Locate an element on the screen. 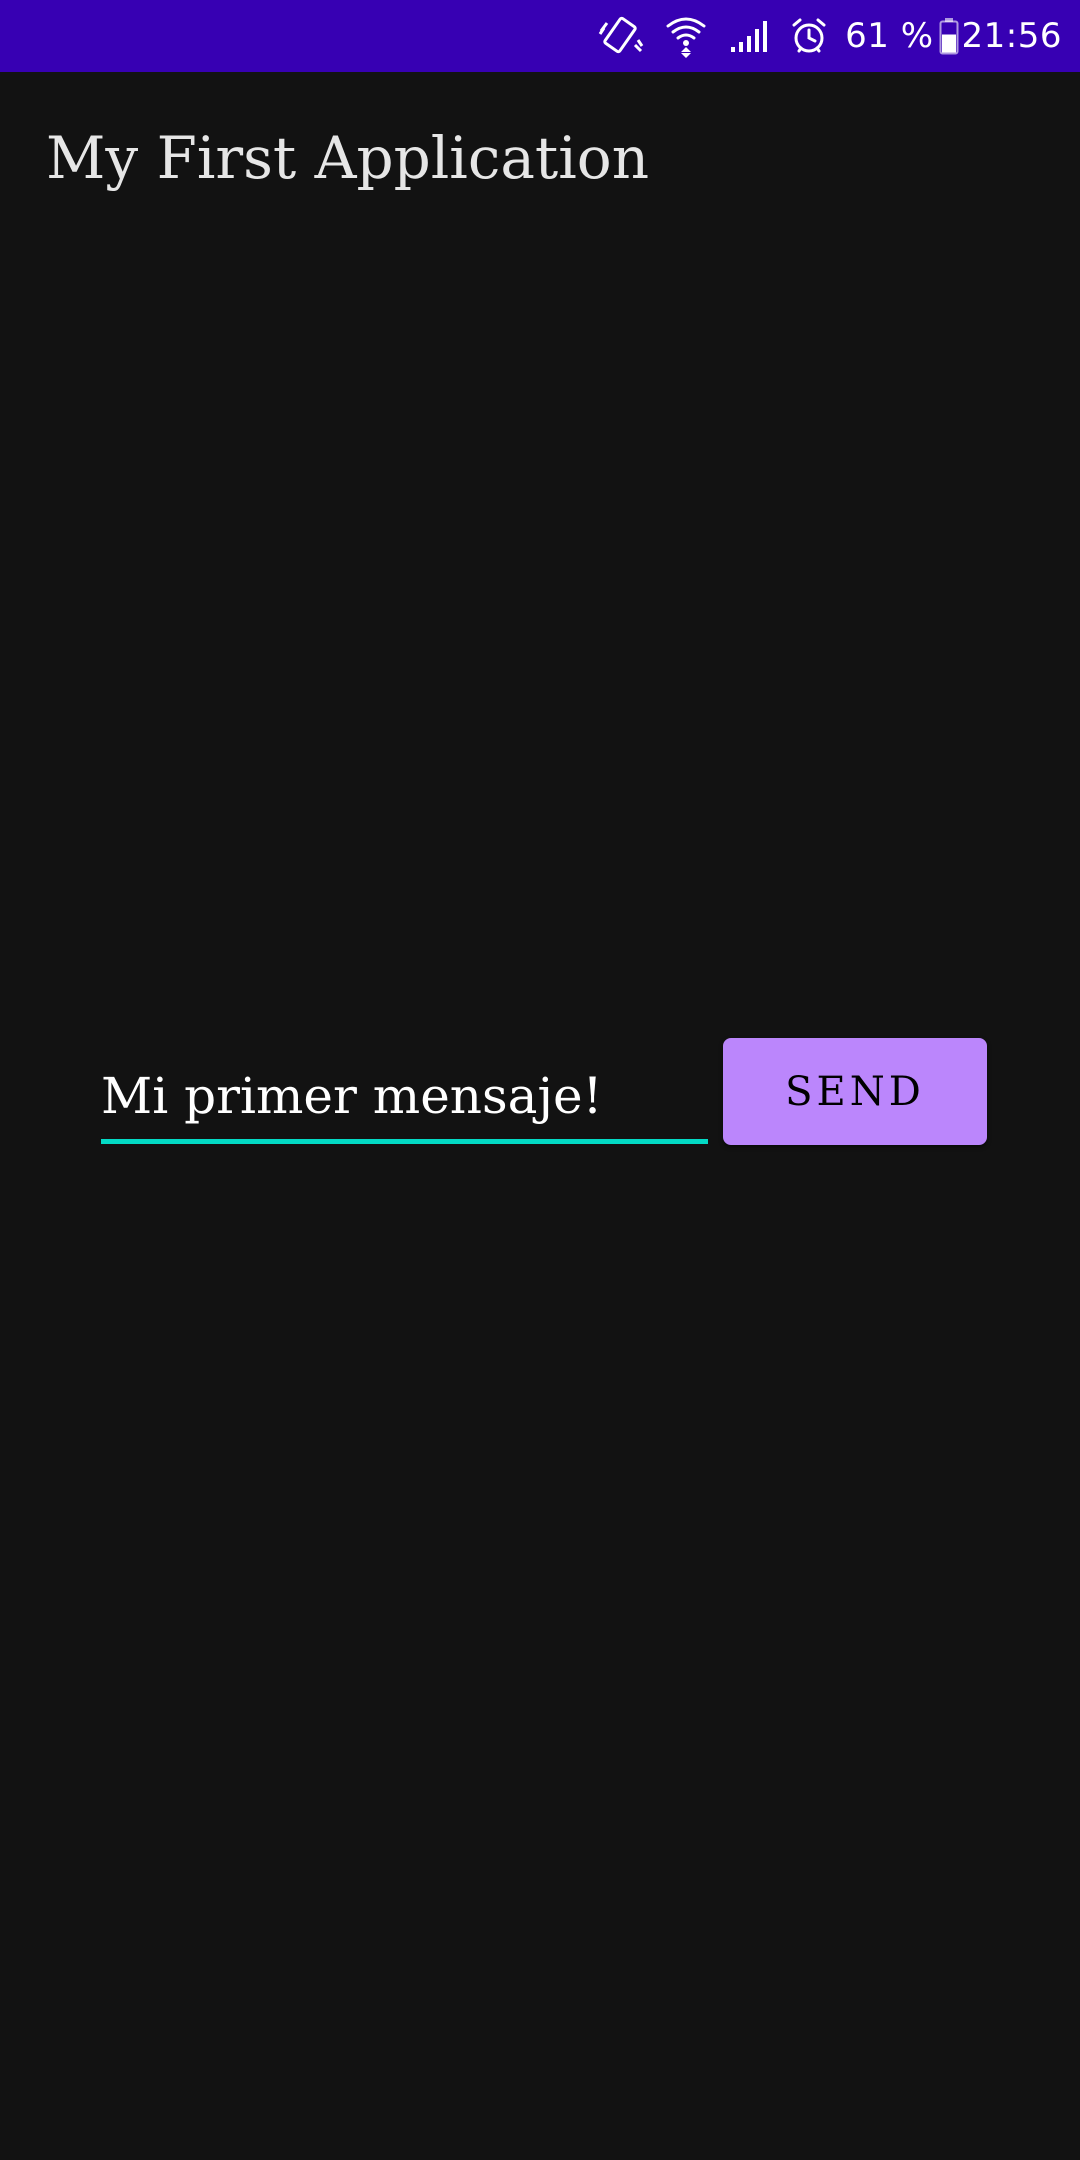 The height and width of the screenshot is (2160, 1080). signal-icon is located at coordinates (750, 36).